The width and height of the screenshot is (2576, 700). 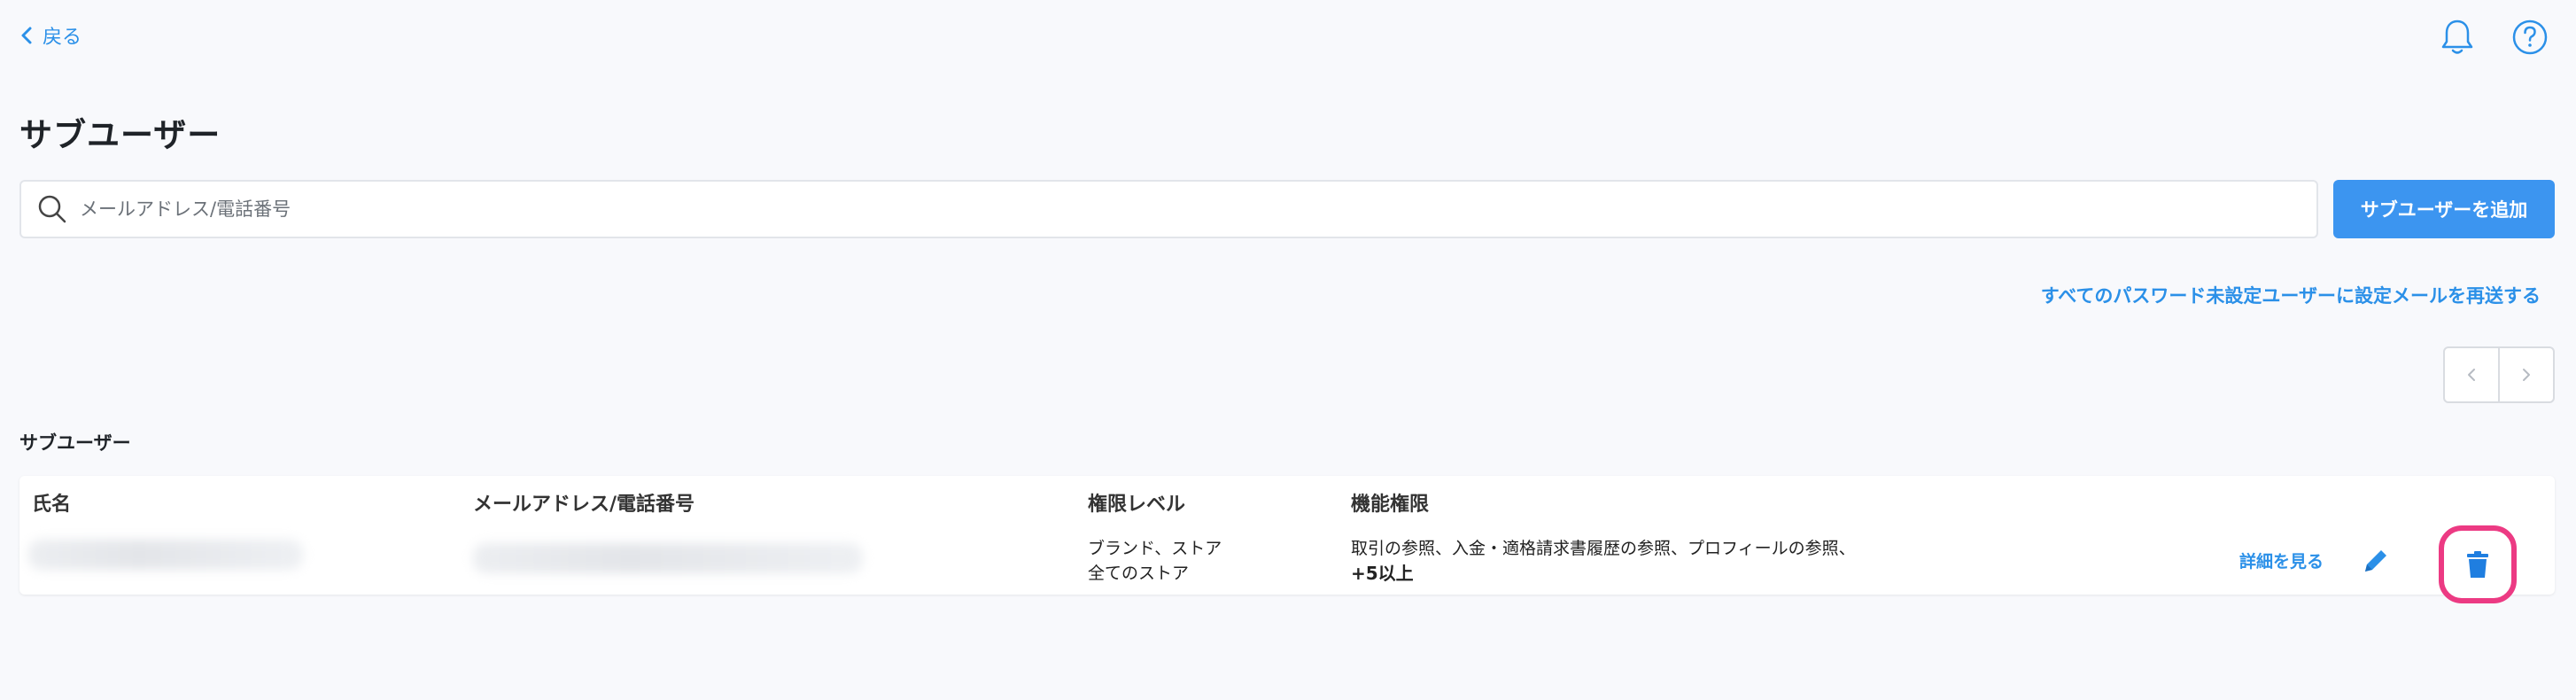 I want to click on search-field, so click(x=1168, y=209).